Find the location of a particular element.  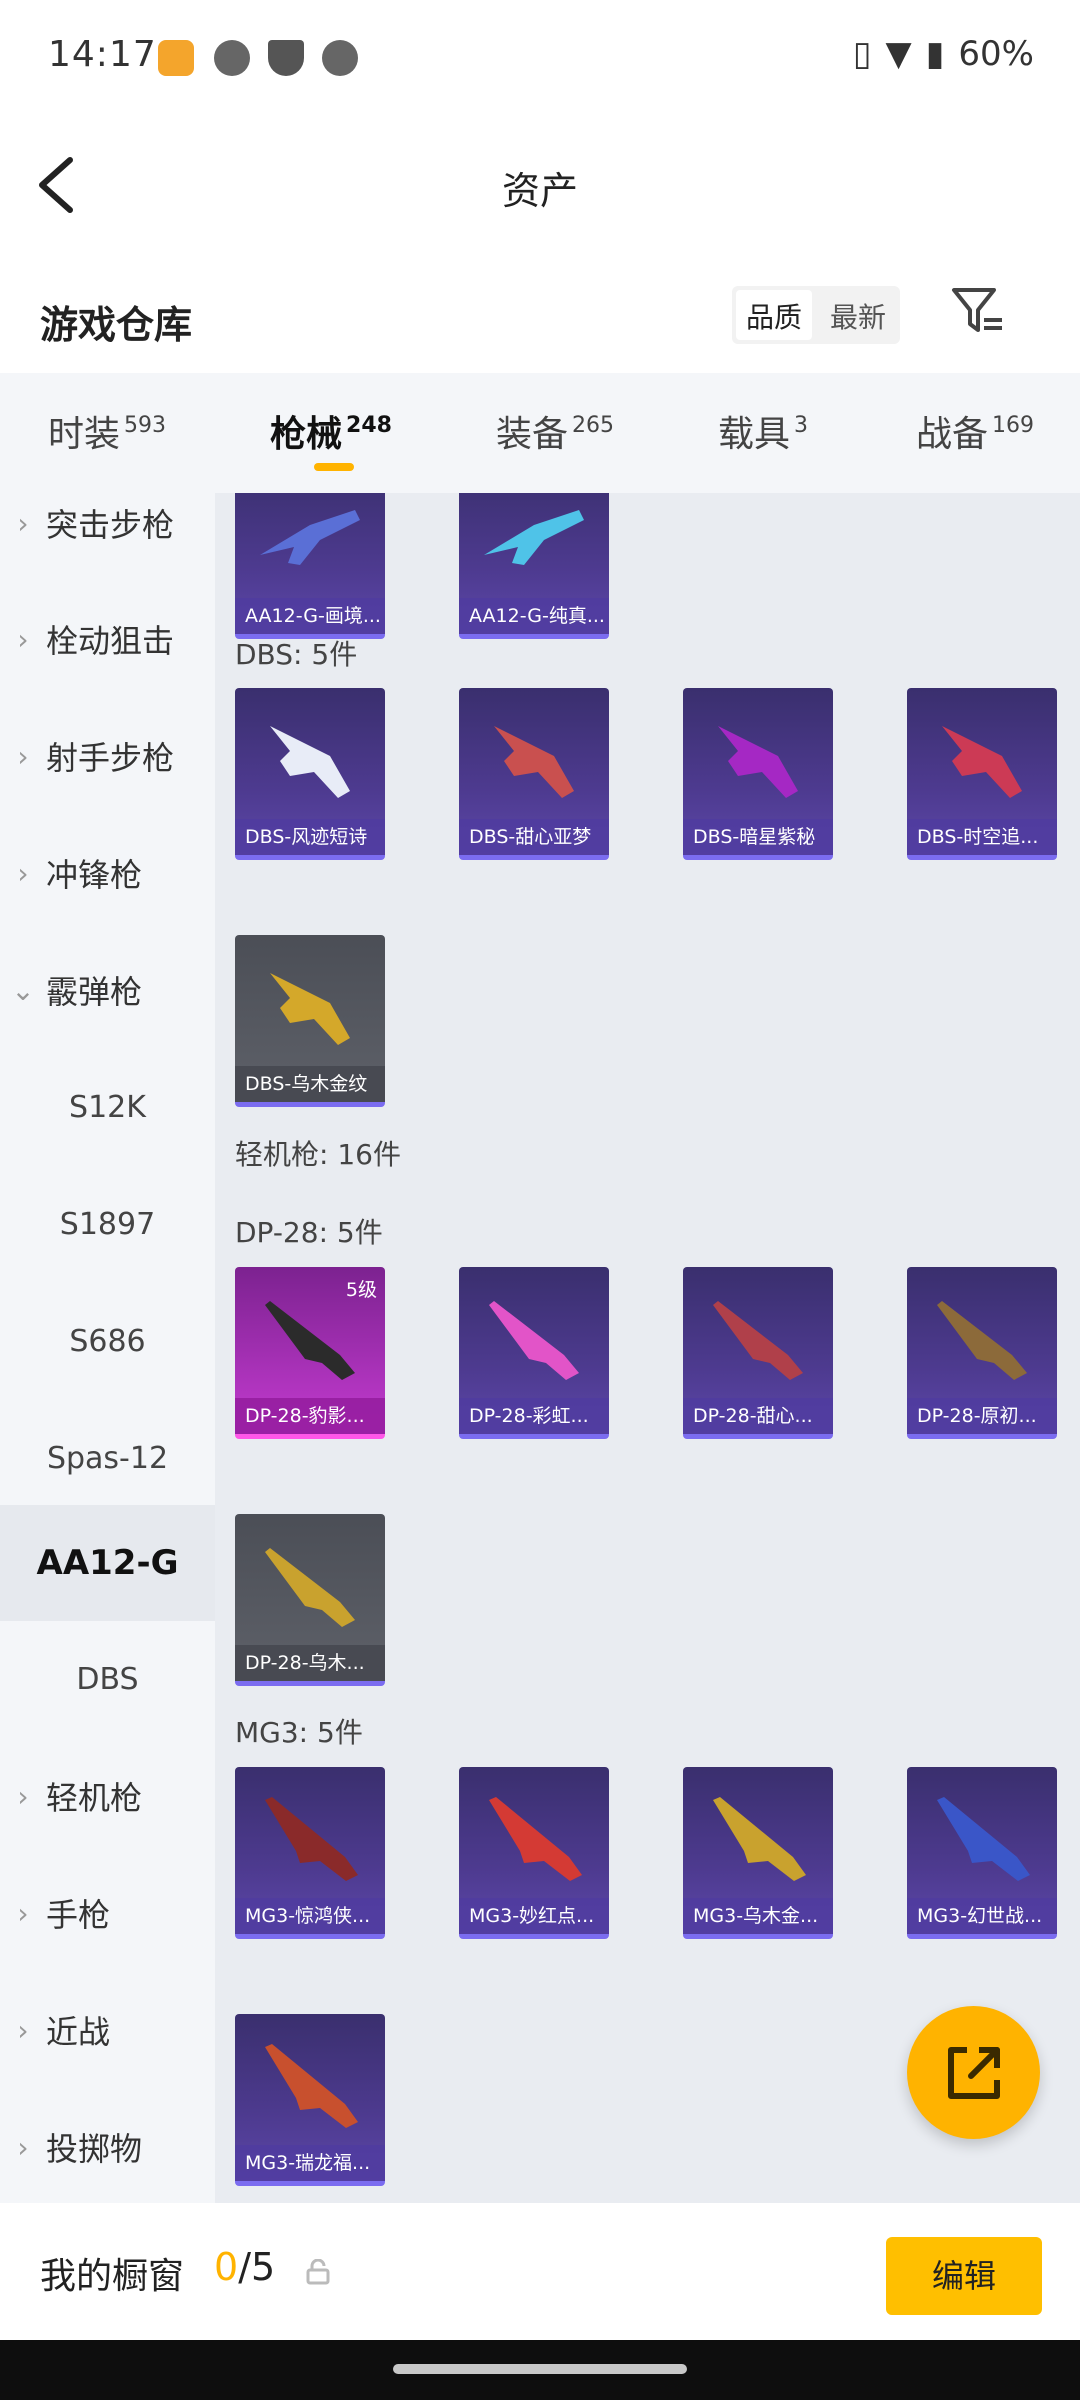

tab-equipment: 装备 265 is located at coordinates (555, 431).